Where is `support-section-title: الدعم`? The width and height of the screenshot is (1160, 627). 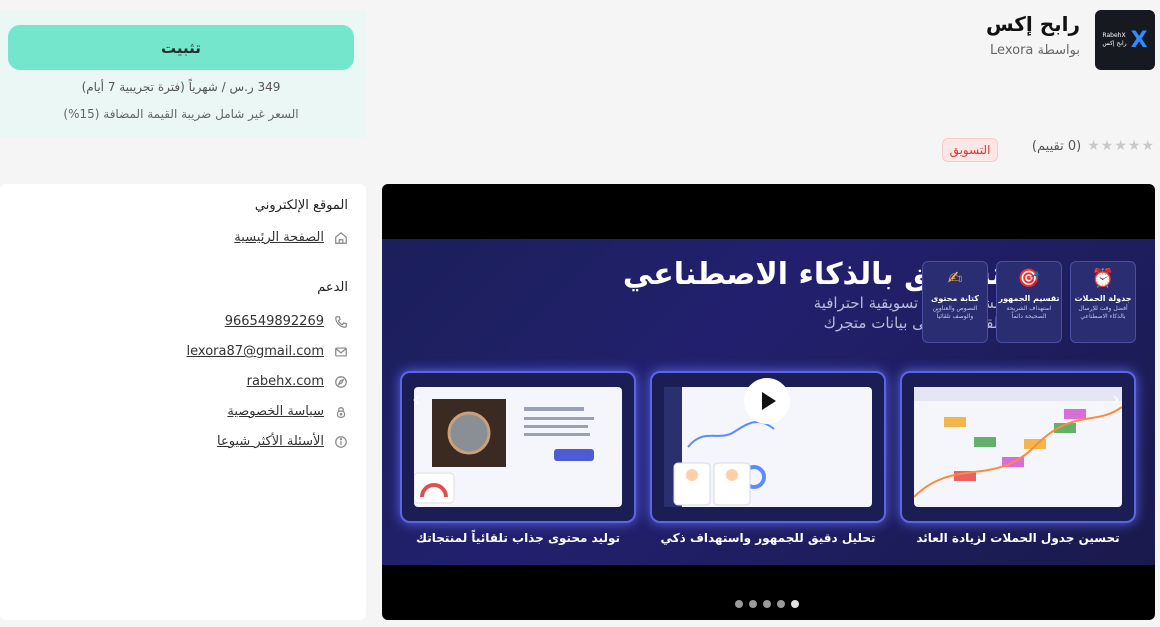 support-section-title: الدعم is located at coordinates (332, 287).